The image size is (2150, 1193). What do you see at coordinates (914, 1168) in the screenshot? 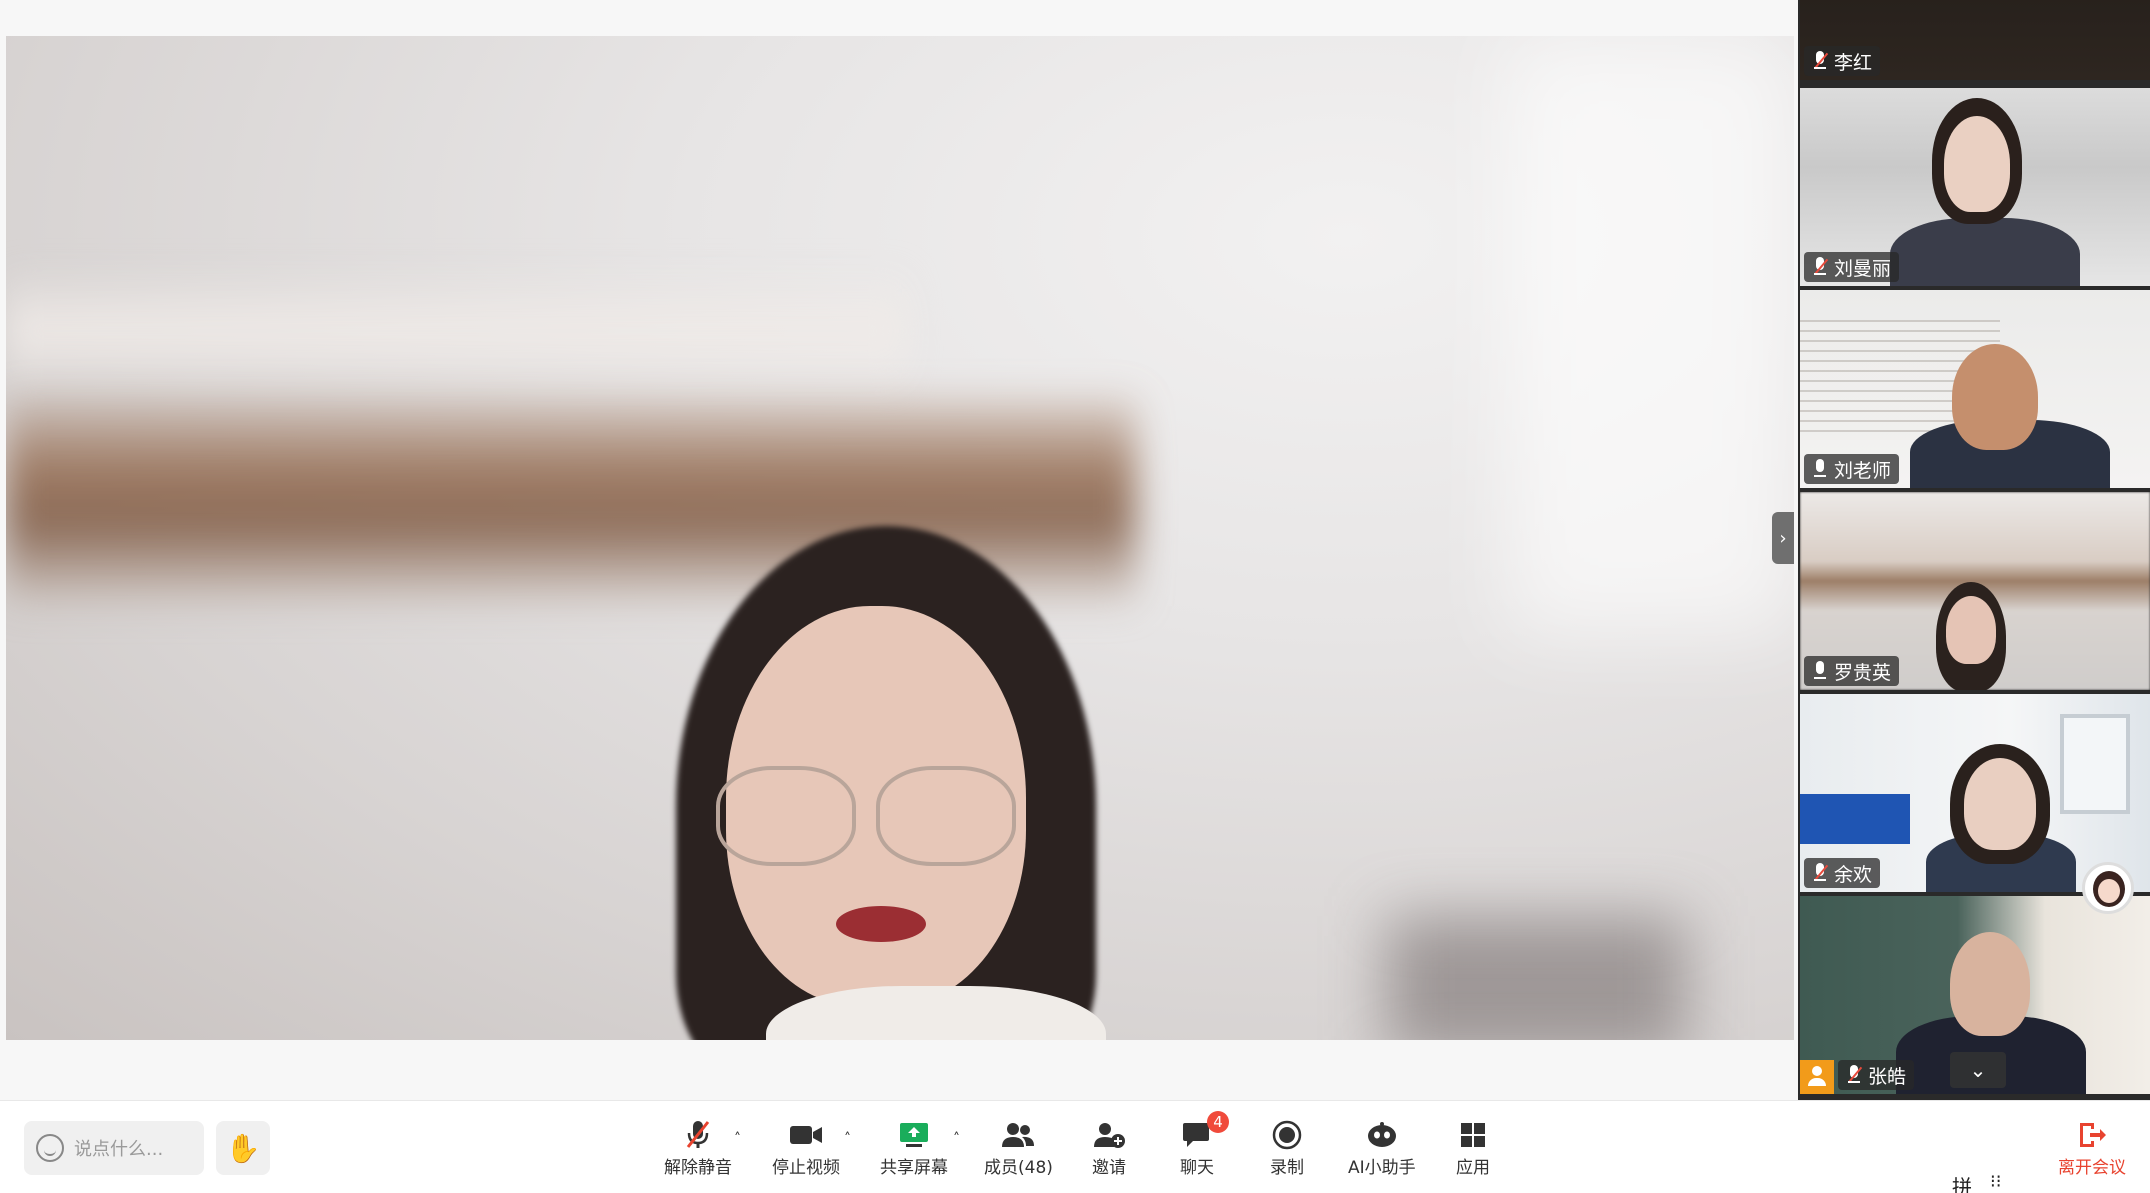
I see `share-screen-label: 共享屏幕` at bounding box center [914, 1168].